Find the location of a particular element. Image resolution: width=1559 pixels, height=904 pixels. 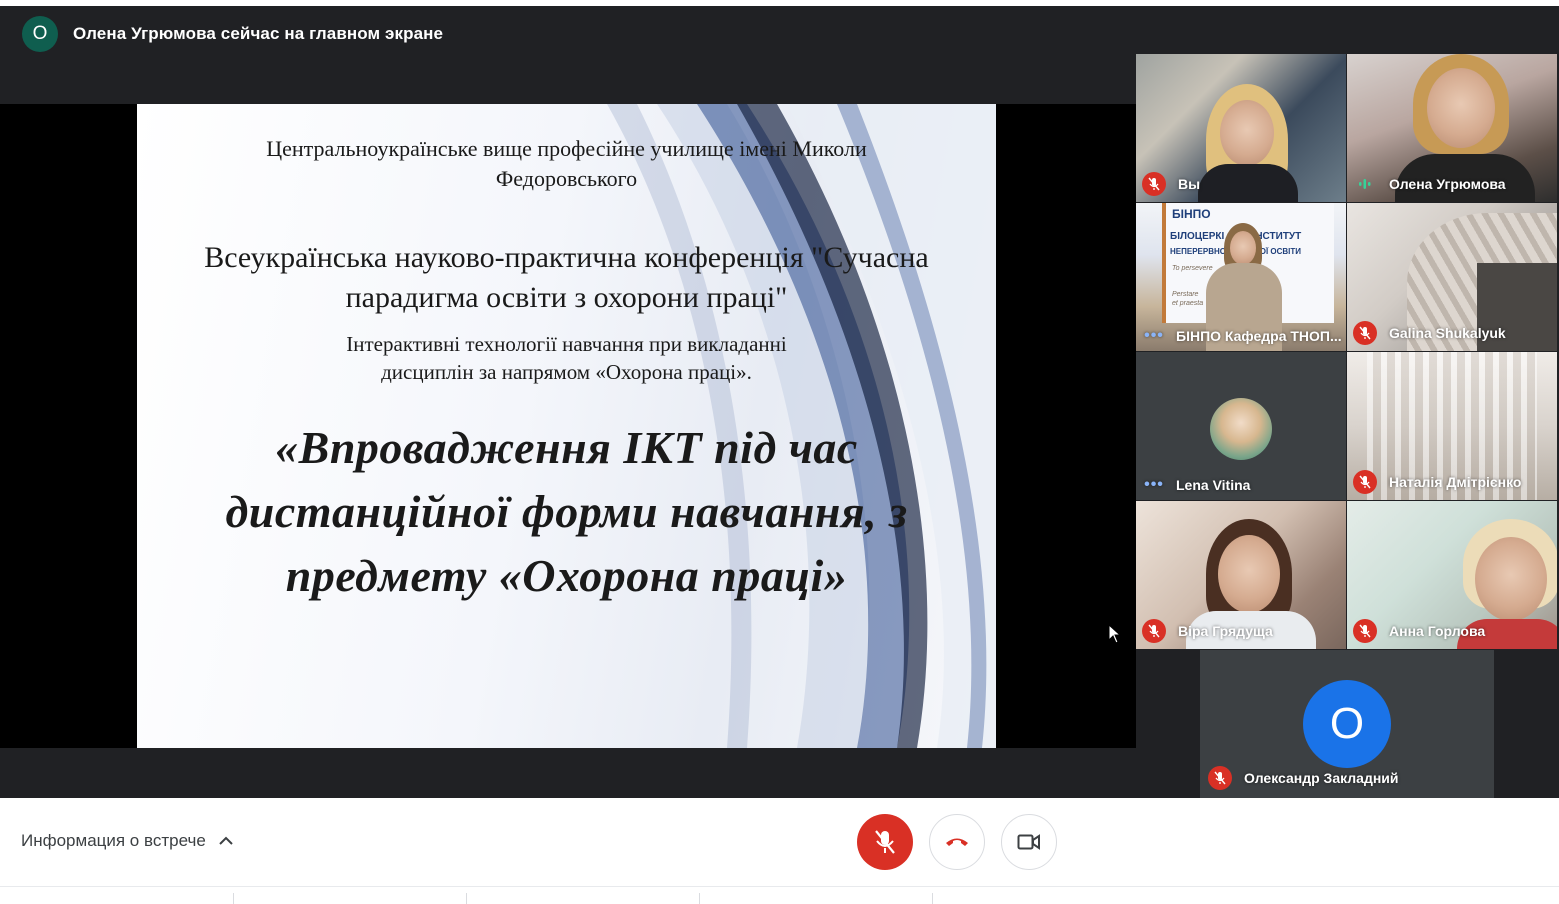

banner-line: Perstare is located at coordinates (1185, 294).